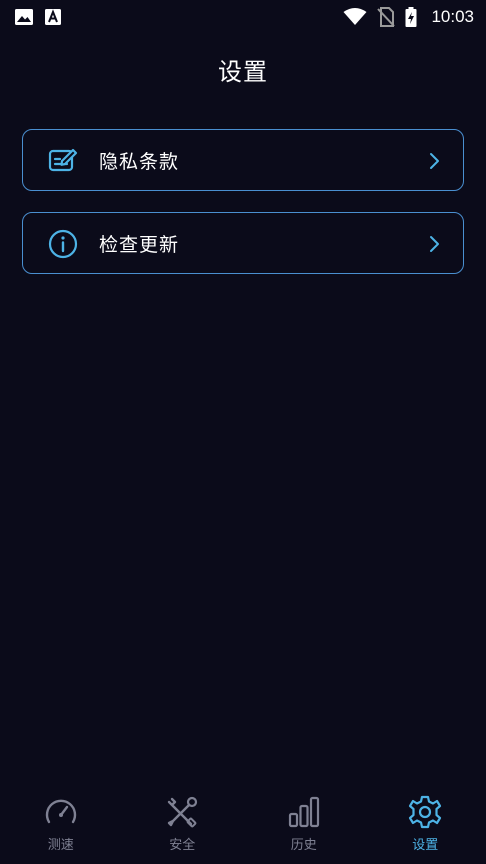  I want to click on check-update-item: 检查更新, so click(243, 243).